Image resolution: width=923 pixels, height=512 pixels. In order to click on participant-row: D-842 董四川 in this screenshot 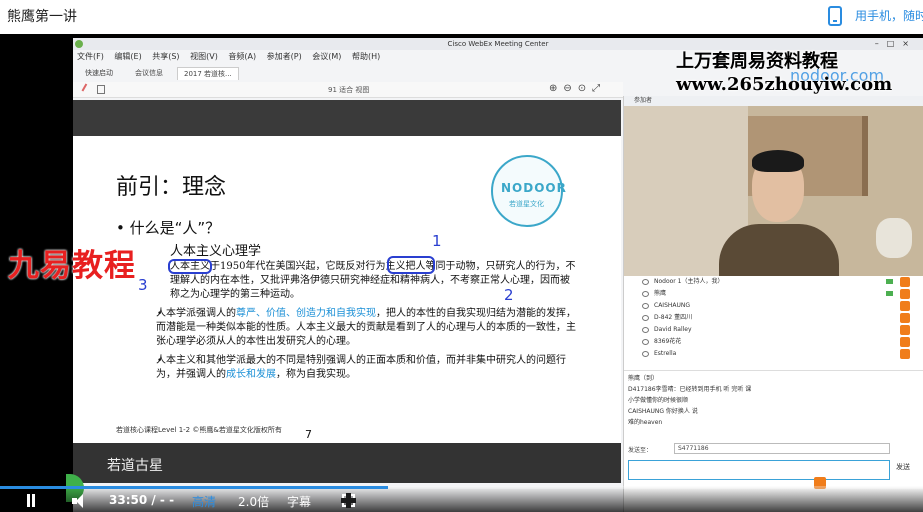, I will do `click(773, 318)`.